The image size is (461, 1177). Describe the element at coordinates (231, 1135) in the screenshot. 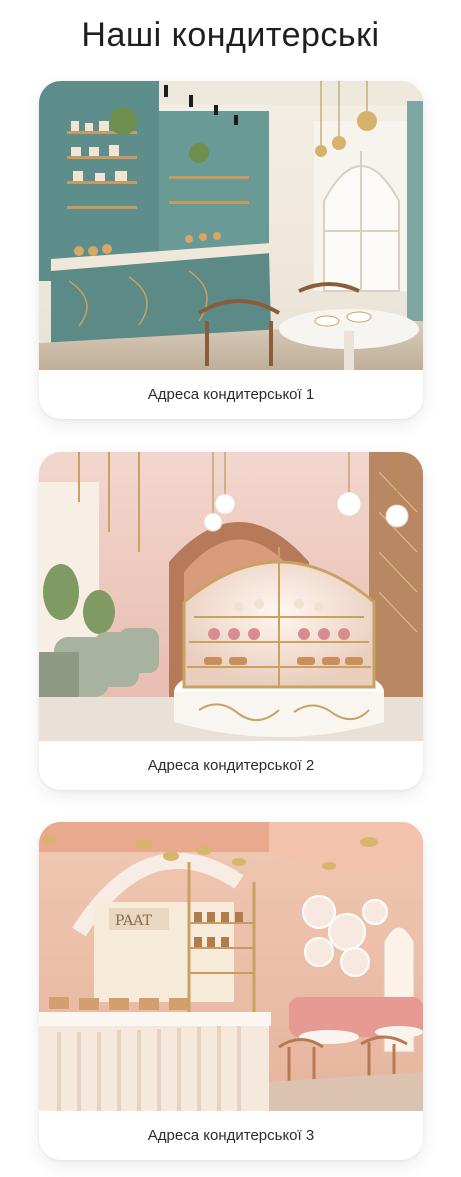

I see `bakery-address-3: Адреса кондитерської 3` at that location.